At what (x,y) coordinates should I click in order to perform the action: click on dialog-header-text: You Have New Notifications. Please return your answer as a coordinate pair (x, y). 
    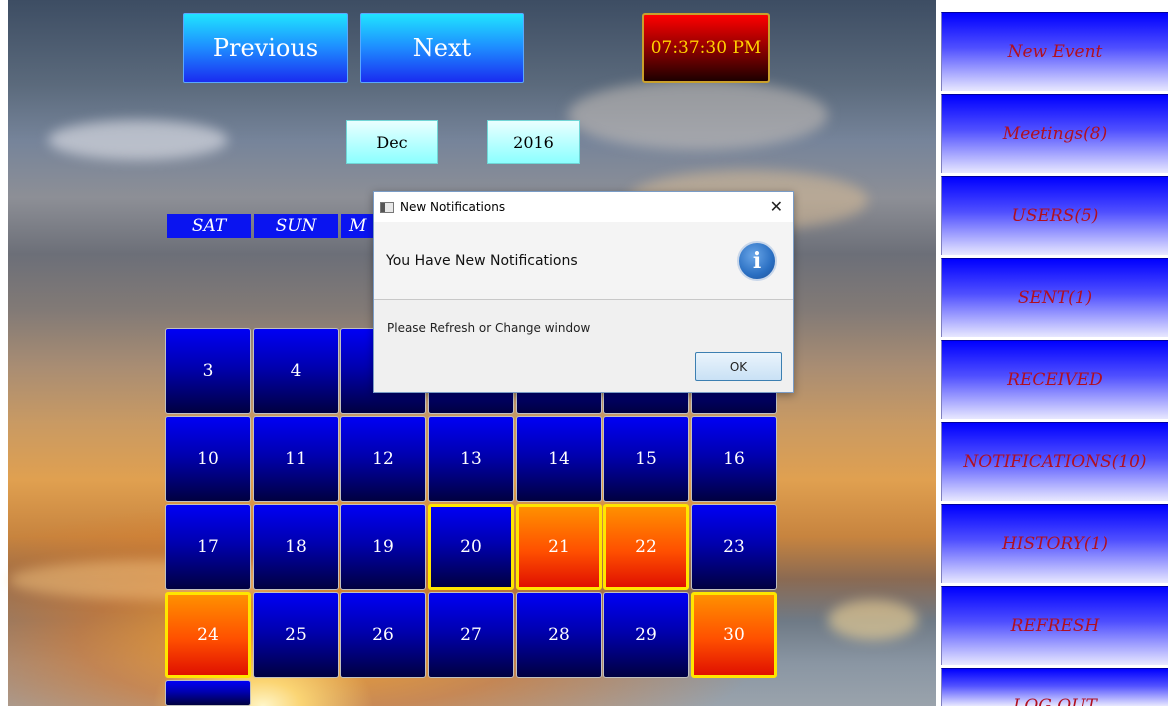
    Looking at the image, I should click on (482, 260).